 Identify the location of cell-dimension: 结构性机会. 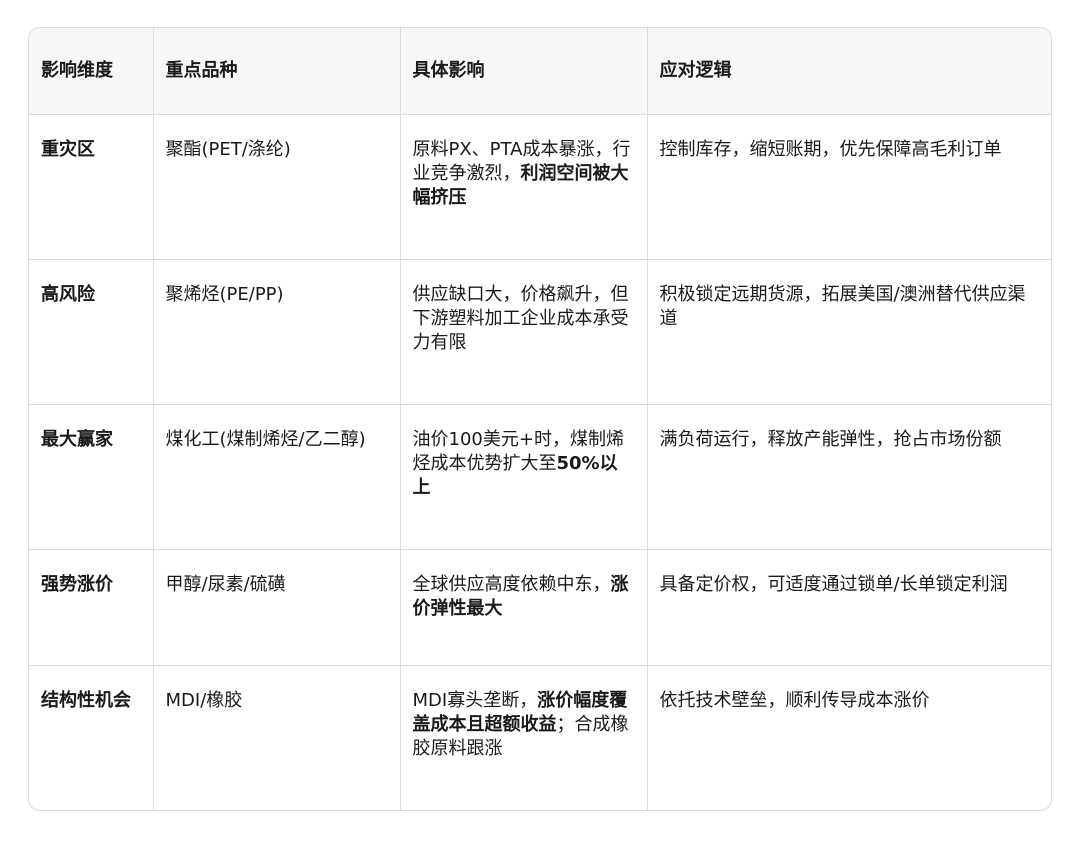
(91, 737).